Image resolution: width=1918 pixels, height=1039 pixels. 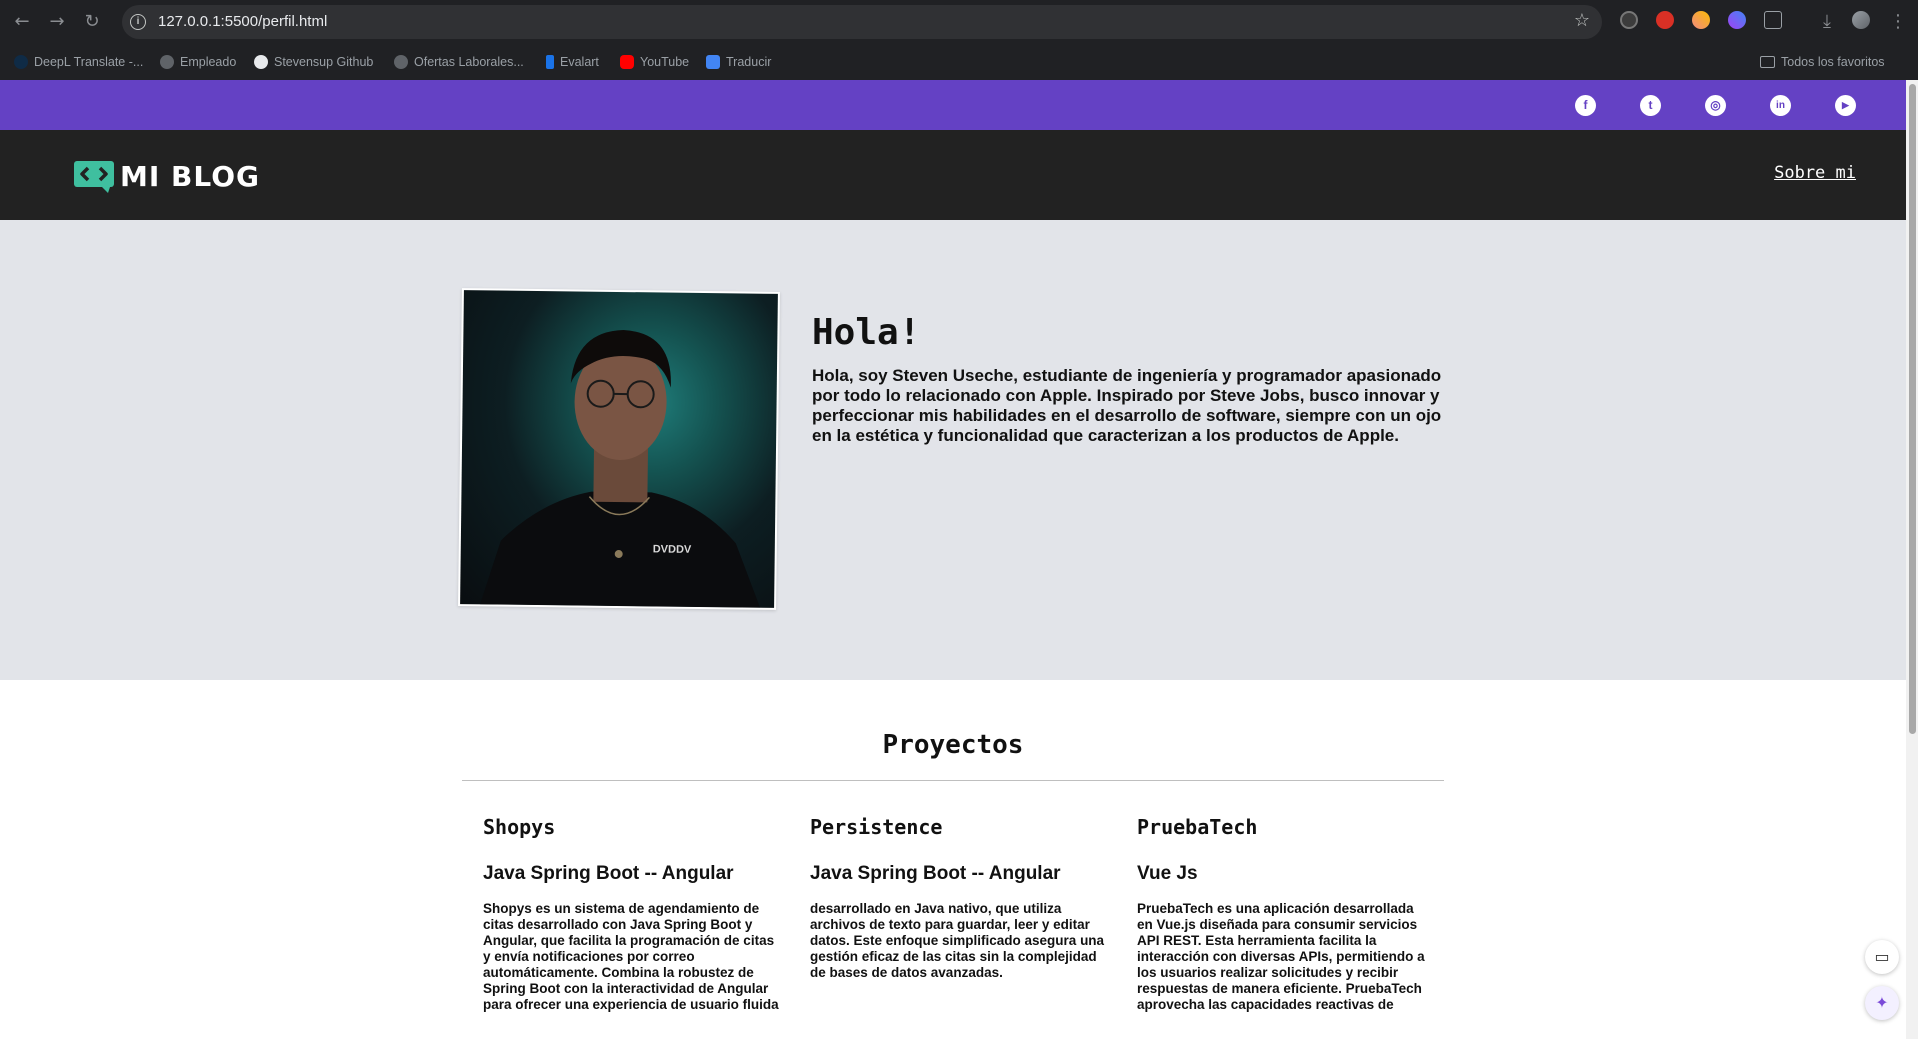 What do you see at coordinates (654, 62) in the screenshot?
I see `bookmark-item: YouTube` at bounding box center [654, 62].